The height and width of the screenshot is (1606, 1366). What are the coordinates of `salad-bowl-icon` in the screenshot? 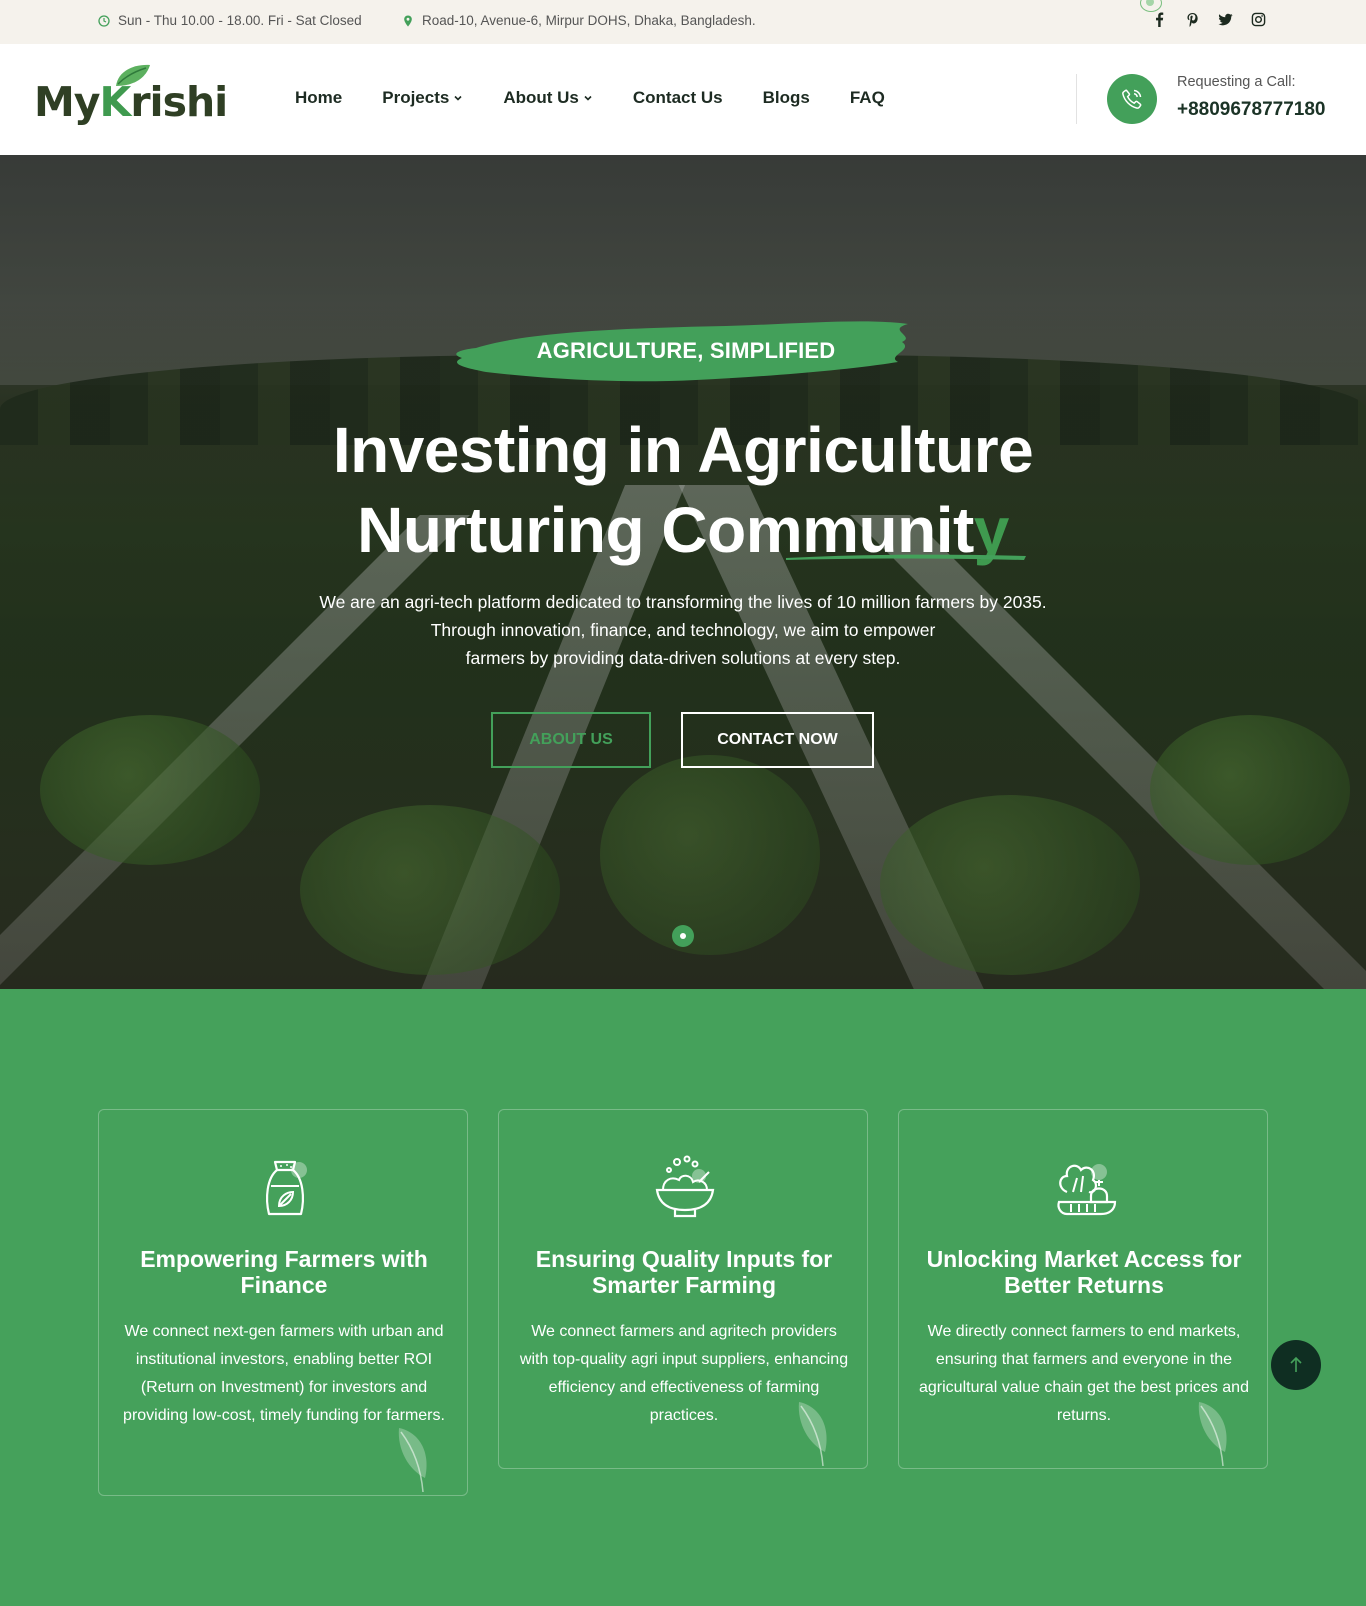 It's located at (685, 1186).